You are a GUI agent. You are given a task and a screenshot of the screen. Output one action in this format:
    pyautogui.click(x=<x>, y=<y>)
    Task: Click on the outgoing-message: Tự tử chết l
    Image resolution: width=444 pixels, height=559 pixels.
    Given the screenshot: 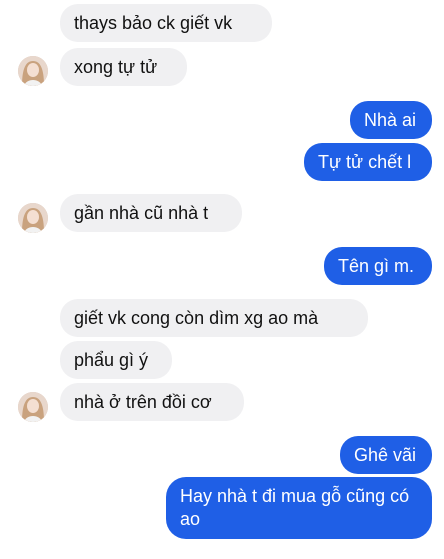 What is the action you would take?
    pyautogui.click(x=368, y=162)
    